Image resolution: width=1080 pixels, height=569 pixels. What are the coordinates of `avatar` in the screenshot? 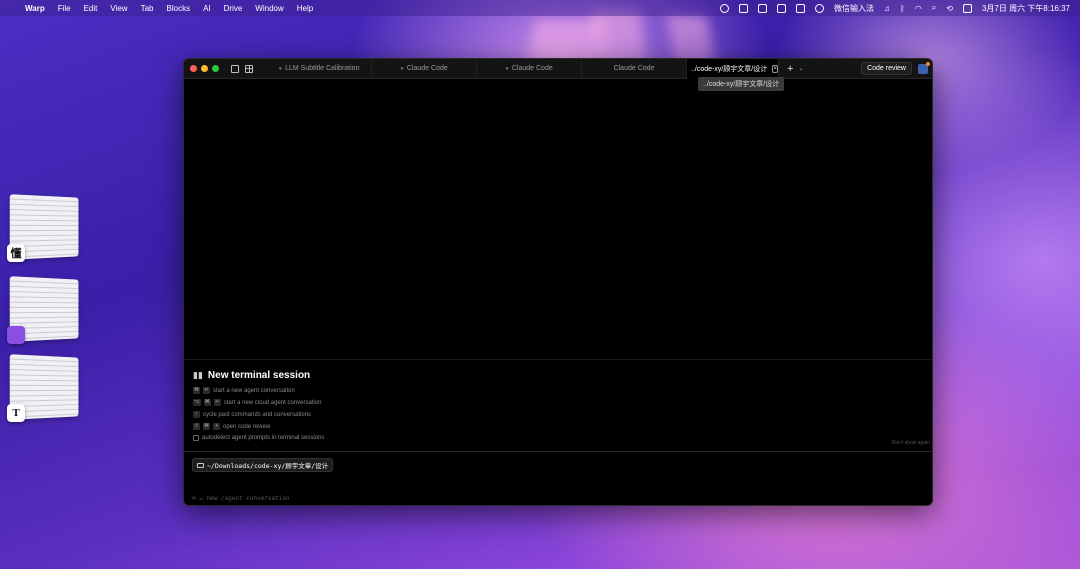 It's located at (924, 67).